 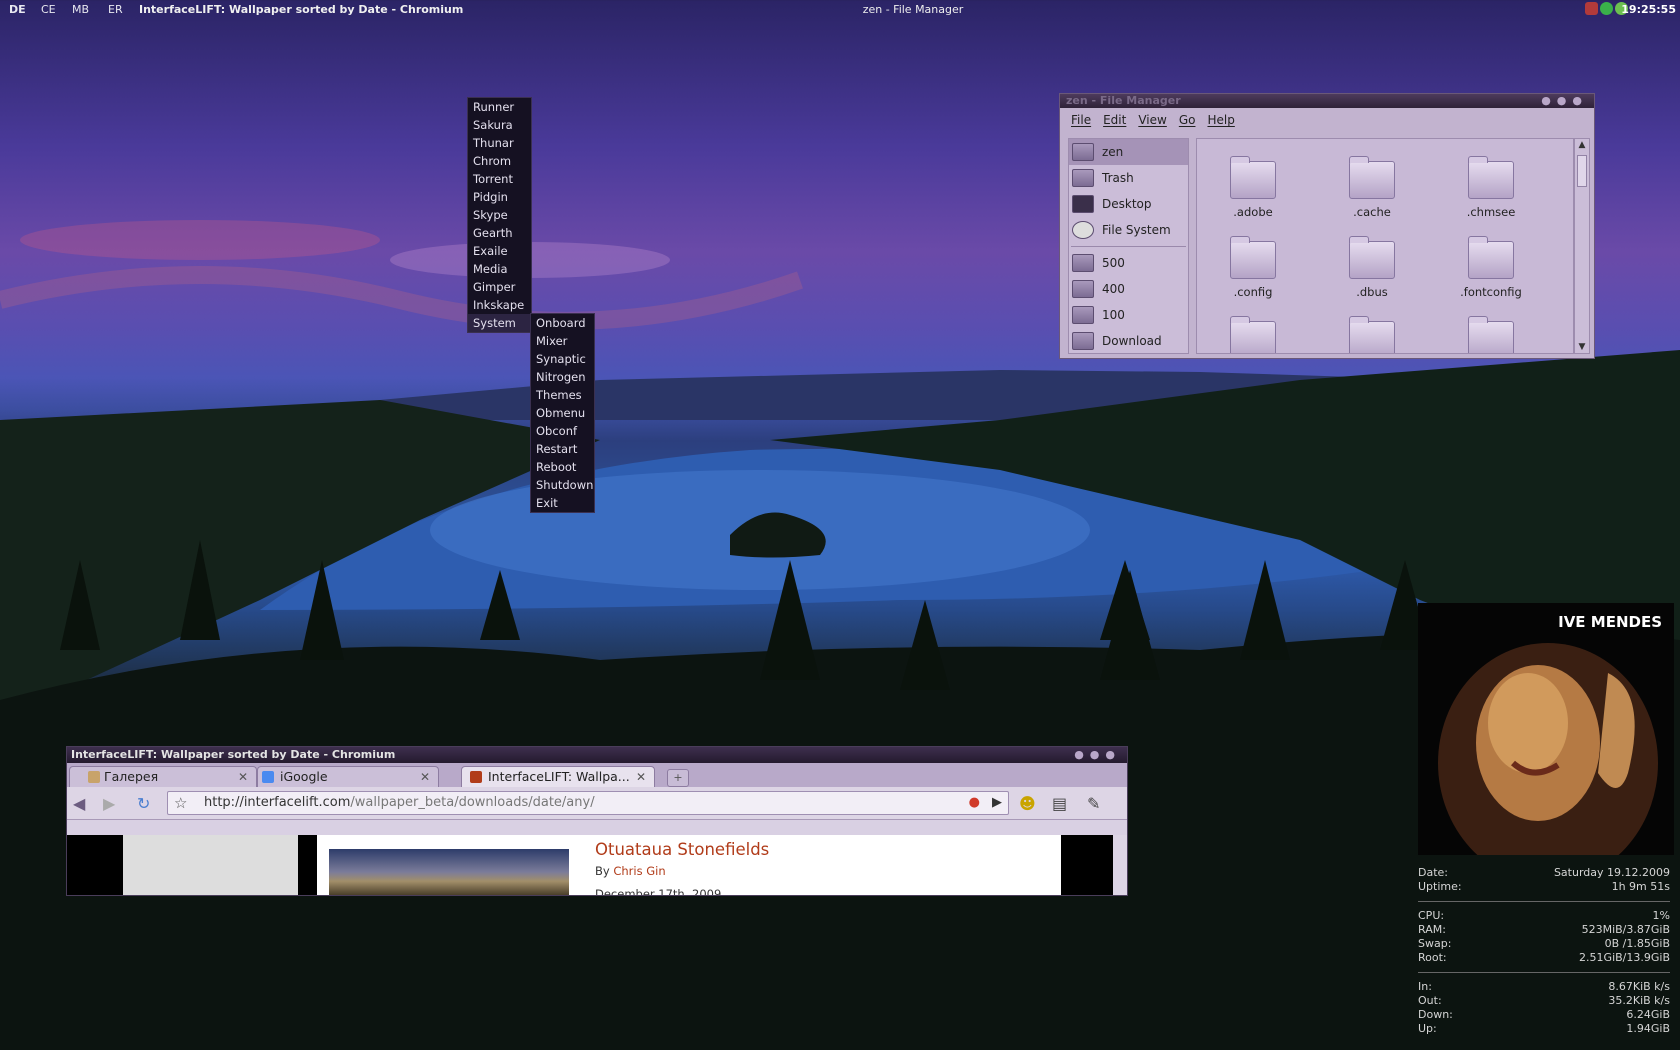 What do you see at coordinates (1544, 887) in the screenshot?
I see `stat-uptime: Uptime: 1h 9m 51s` at bounding box center [1544, 887].